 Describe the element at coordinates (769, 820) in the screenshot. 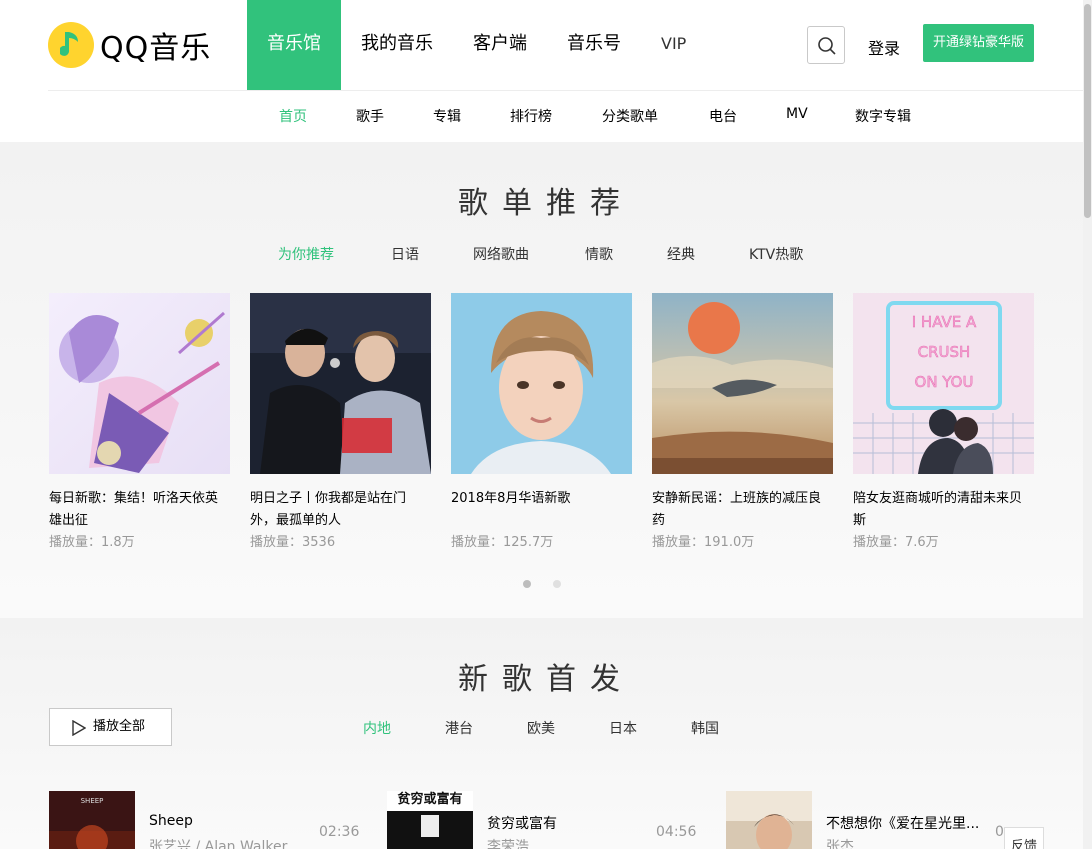

I see `song-cover` at that location.